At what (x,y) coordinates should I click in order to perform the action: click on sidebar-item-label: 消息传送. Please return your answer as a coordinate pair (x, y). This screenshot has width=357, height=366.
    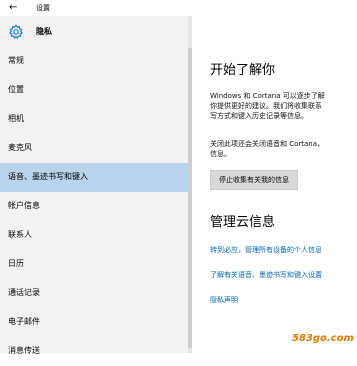
    Looking at the image, I should click on (24, 350).